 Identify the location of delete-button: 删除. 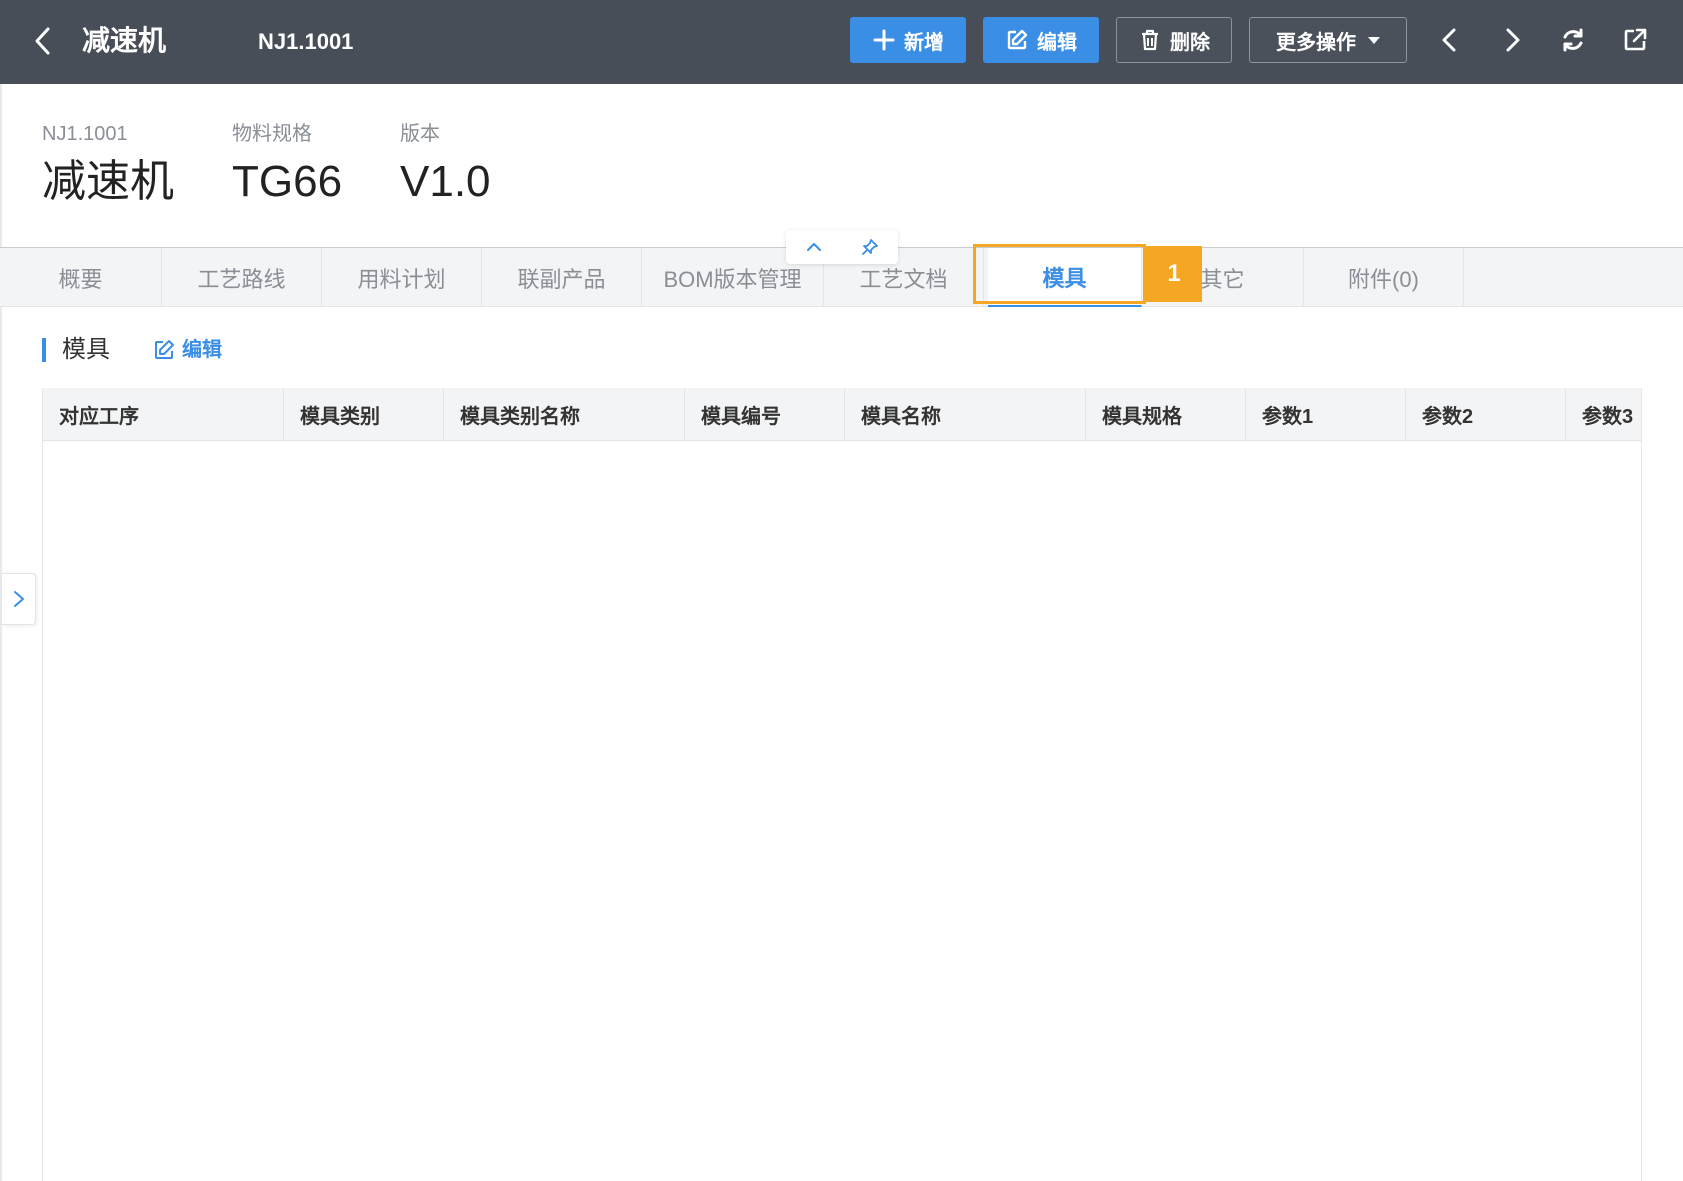
(1174, 40).